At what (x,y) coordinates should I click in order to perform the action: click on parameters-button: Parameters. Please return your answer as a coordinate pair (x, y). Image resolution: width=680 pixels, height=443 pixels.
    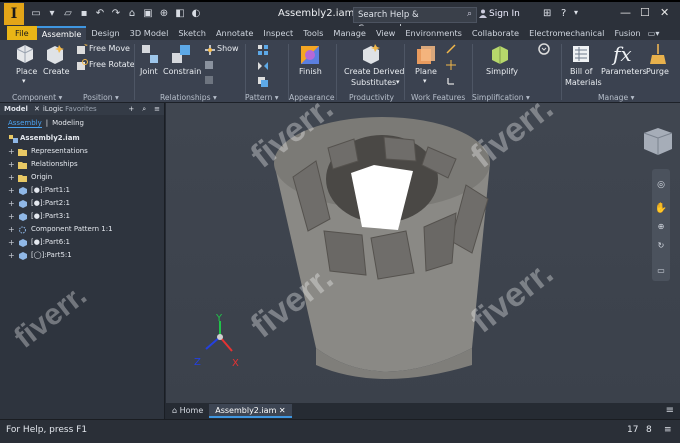
    Looking at the image, I should click on (624, 71).